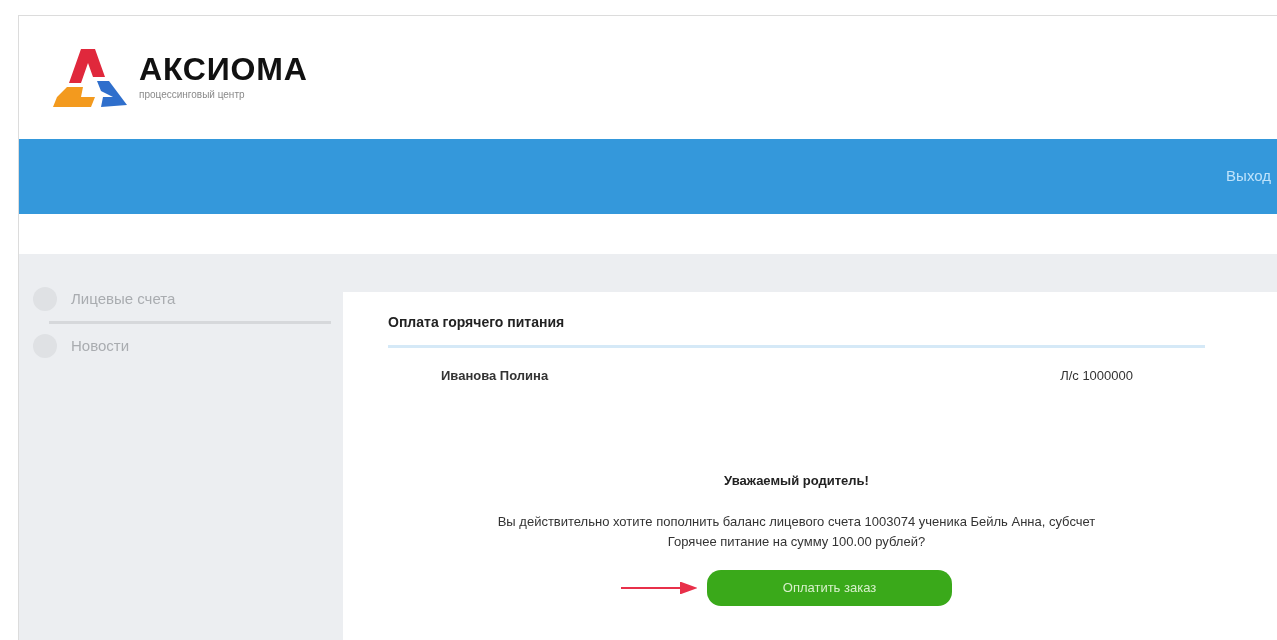 The image size is (1277, 640). What do you see at coordinates (1096, 376) in the screenshot?
I see `account-number: Л/с 1000000` at bounding box center [1096, 376].